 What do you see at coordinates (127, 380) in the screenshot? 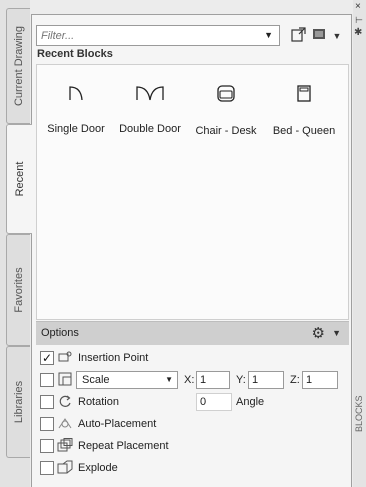
I see `scale-select: Scale ▼` at bounding box center [127, 380].